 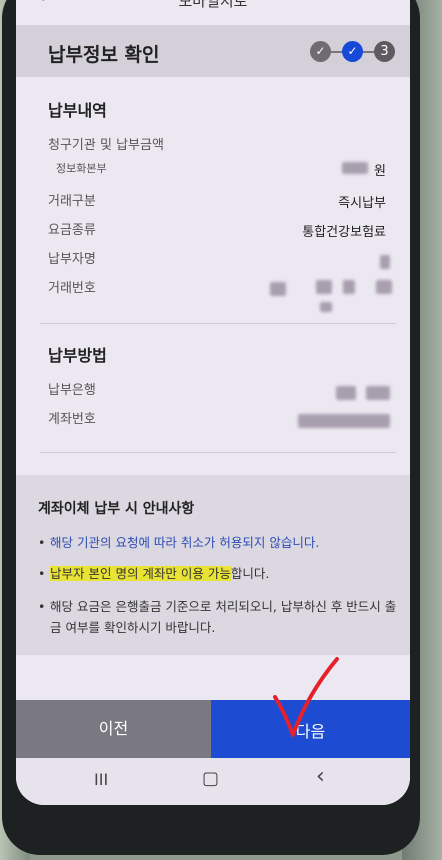 What do you see at coordinates (77, 110) in the screenshot?
I see `payment-details-title: 납부내역` at bounding box center [77, 110].